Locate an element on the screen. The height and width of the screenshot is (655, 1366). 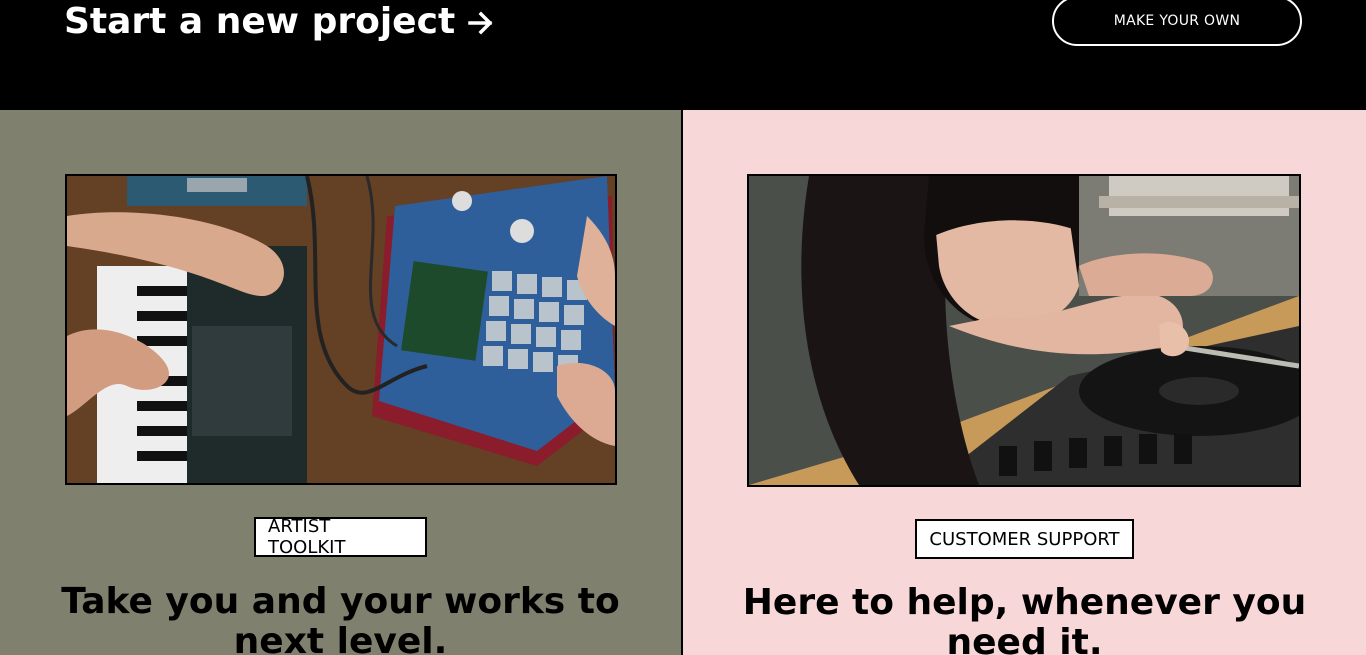
arrow-right-icon is located at coordinates (481, 22).